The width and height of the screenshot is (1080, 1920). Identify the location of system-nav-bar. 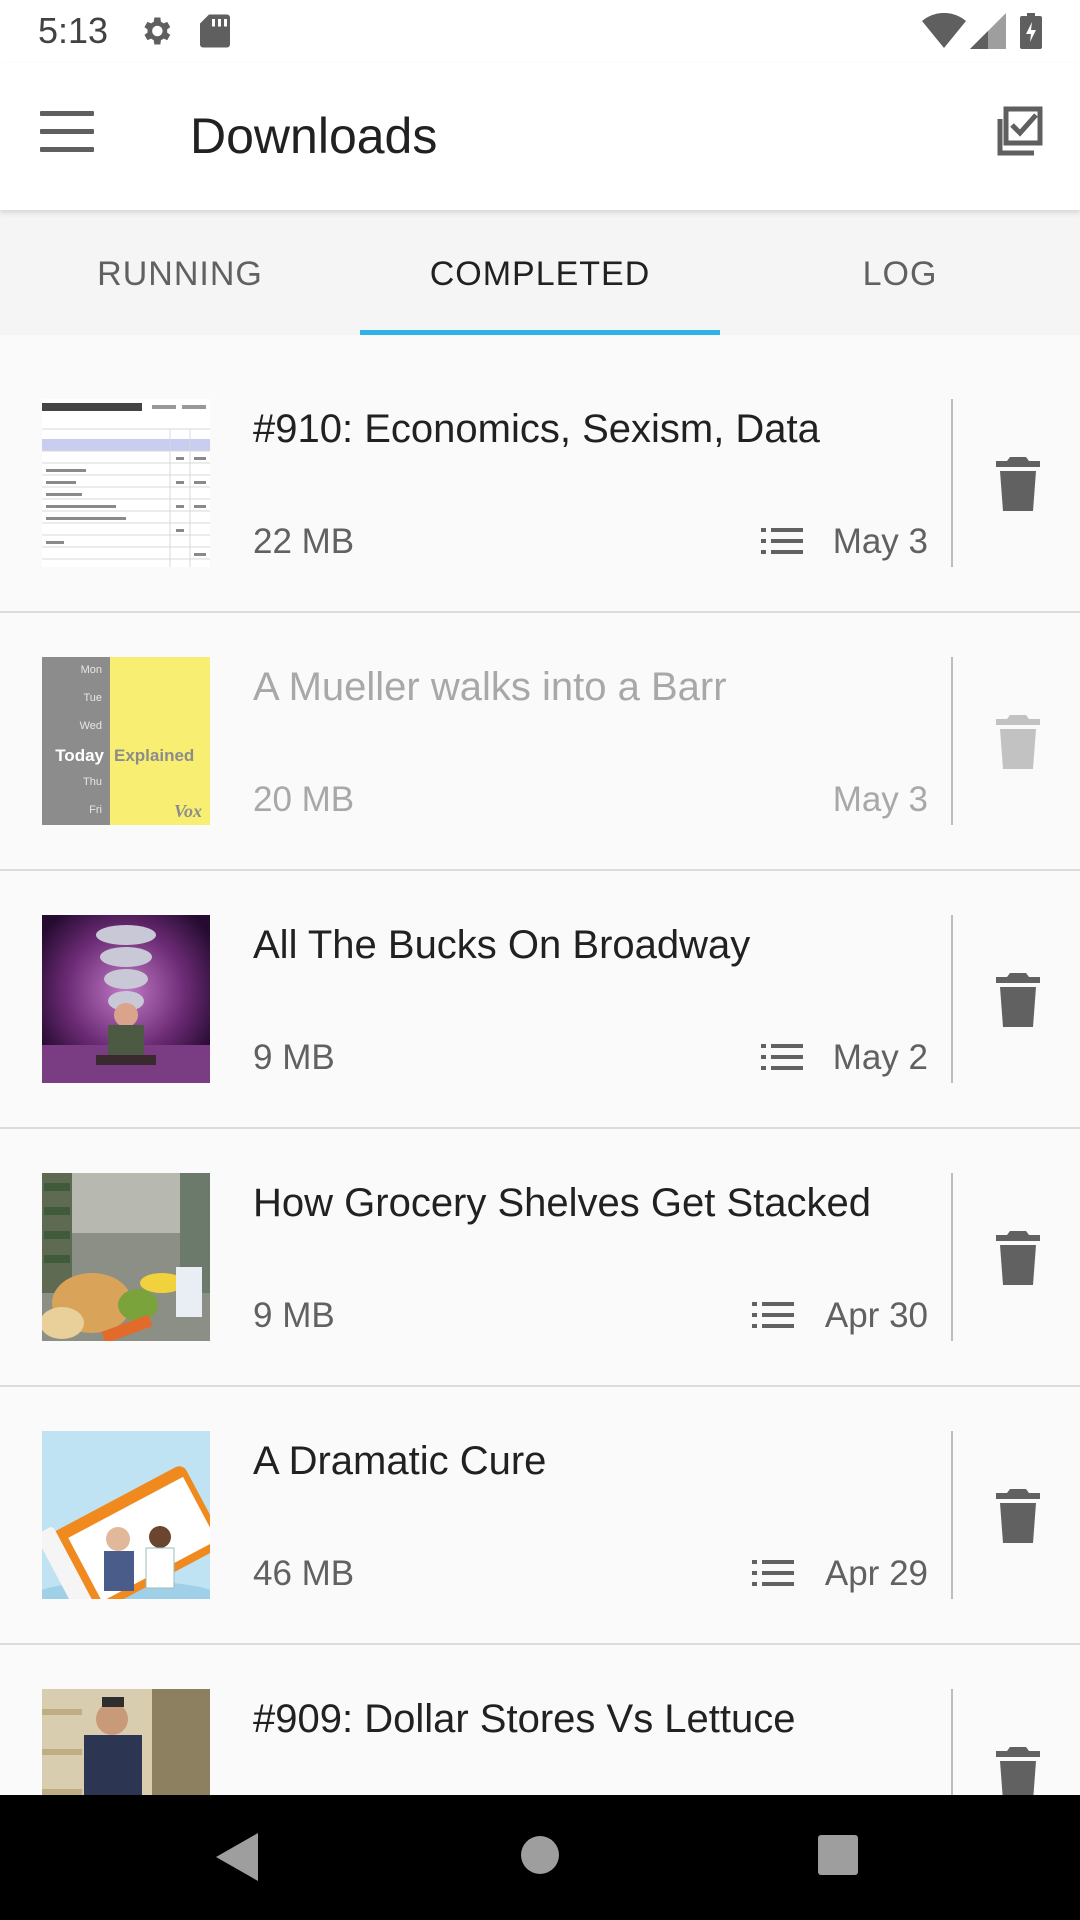
(540, 1857).